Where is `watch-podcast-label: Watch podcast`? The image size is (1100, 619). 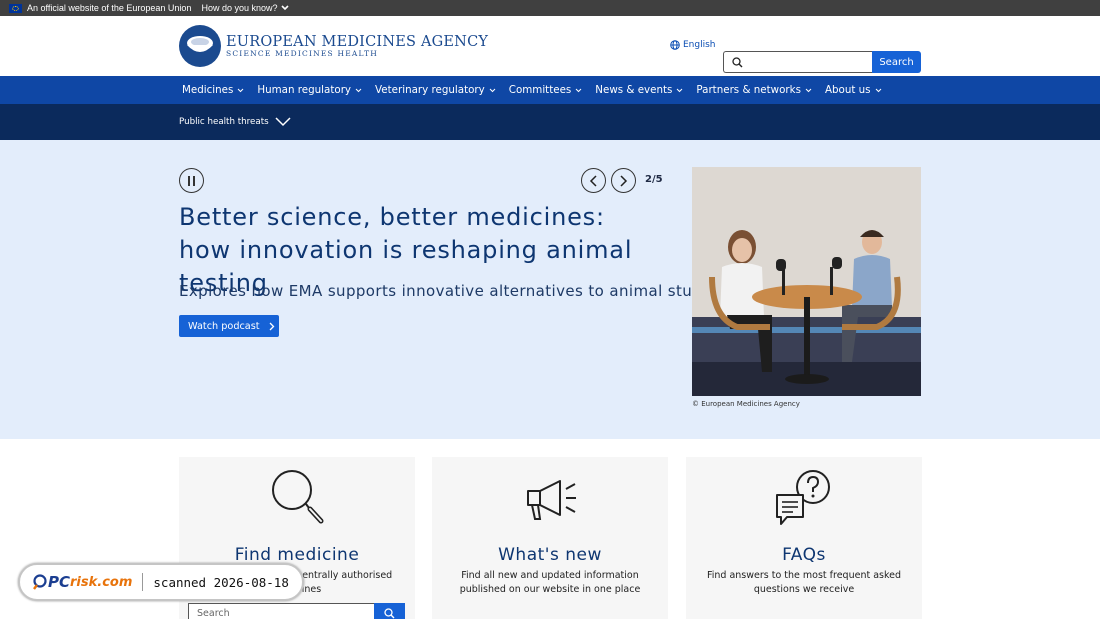 watch-podcast-label: Watch podcast is located at coordinates (224, 326).